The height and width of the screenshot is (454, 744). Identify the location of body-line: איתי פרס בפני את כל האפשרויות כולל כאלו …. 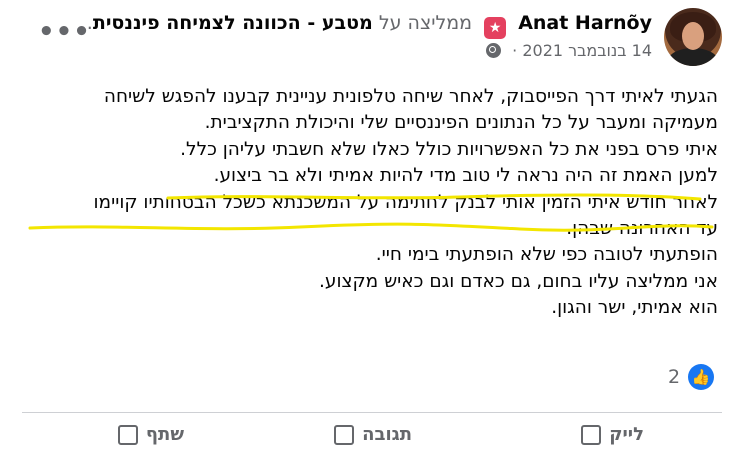
(449, 149).